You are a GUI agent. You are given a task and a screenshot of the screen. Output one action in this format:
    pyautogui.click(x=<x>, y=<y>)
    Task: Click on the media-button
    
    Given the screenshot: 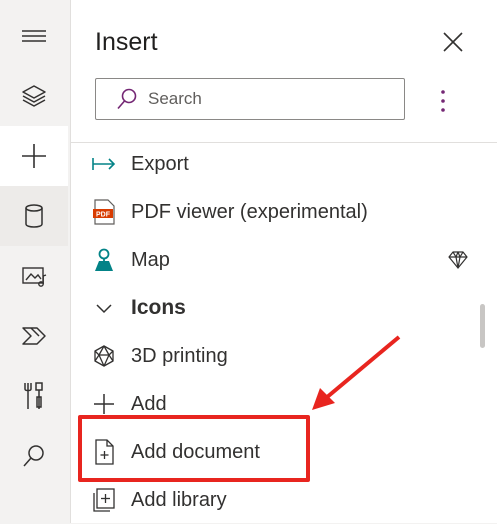 What is the action you would take?
    pyautogui.click(x=34, y=276)
    